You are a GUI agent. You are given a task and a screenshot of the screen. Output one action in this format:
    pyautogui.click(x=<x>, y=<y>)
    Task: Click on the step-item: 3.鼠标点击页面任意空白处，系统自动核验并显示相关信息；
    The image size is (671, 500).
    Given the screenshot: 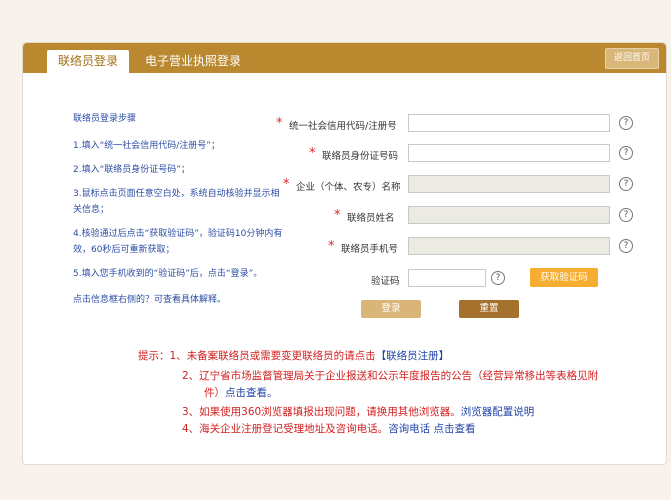 What is the action you would take?
    pyautogui.click(x=176, y=202)
    